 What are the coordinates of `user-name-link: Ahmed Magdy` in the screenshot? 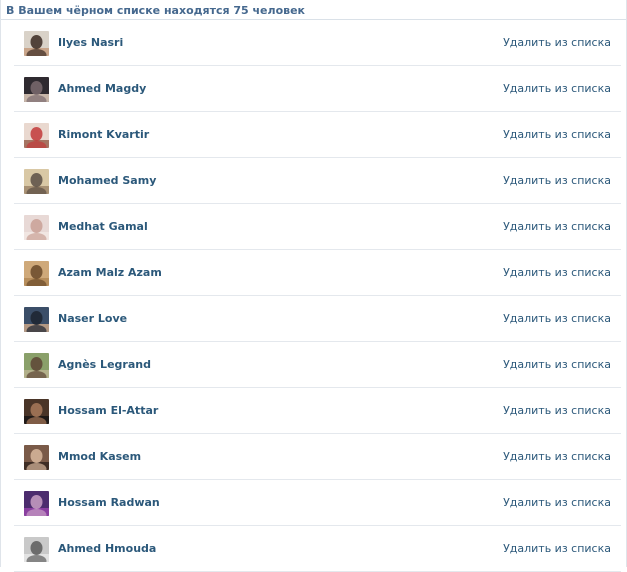 It's located at (102, 88).